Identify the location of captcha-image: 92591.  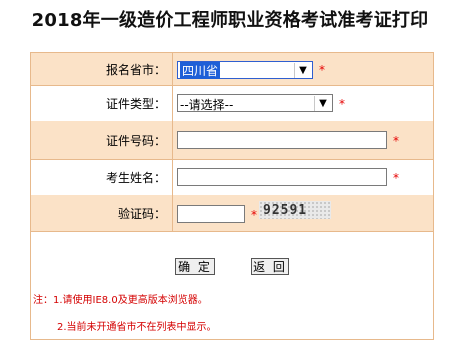
(295, 210).